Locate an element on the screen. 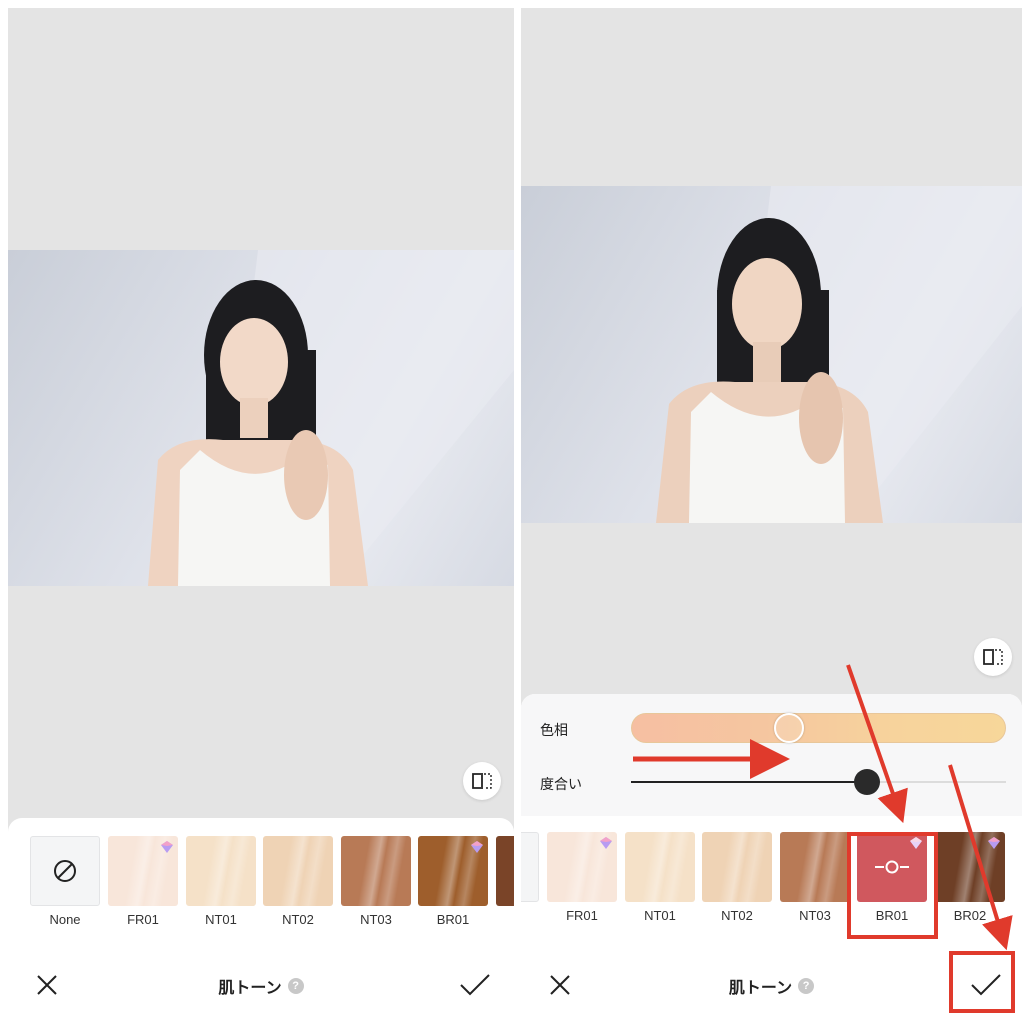 This screenshot has width=1022, height=1028. bottom-sheet: None FR01 NT01 NT02 NT03 BR01 肌トーン ? is located at coordinates (261, 923).